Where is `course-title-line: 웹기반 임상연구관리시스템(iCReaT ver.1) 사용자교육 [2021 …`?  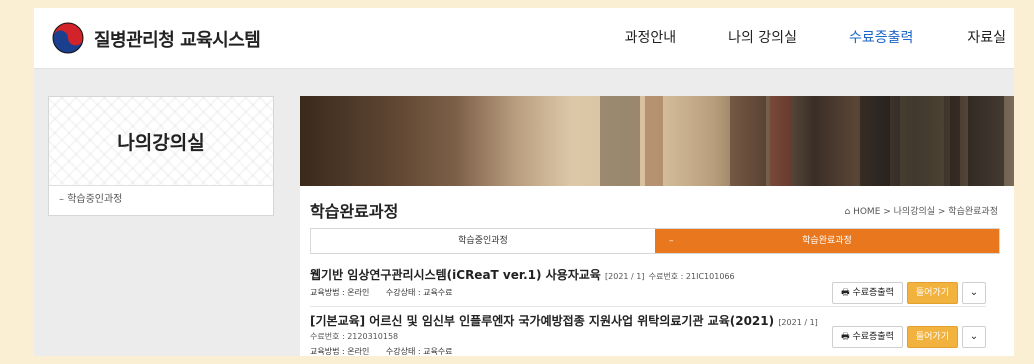 course-title-line: 웹기반 임상연구관리시스템(iCReaT ver.1) 사용자교육 [2021 … is located at coordinates (648, 274).